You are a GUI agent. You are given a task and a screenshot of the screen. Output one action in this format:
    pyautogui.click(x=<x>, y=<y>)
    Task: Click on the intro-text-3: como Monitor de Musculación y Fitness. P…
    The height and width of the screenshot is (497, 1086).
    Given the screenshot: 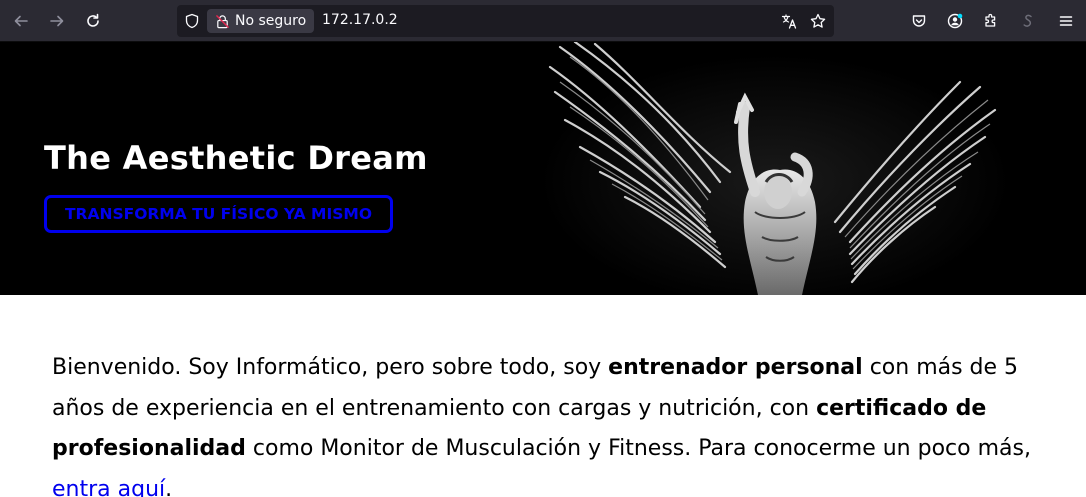 What is the action you would take?
    pyautogui.click(x=638, y=448)
    